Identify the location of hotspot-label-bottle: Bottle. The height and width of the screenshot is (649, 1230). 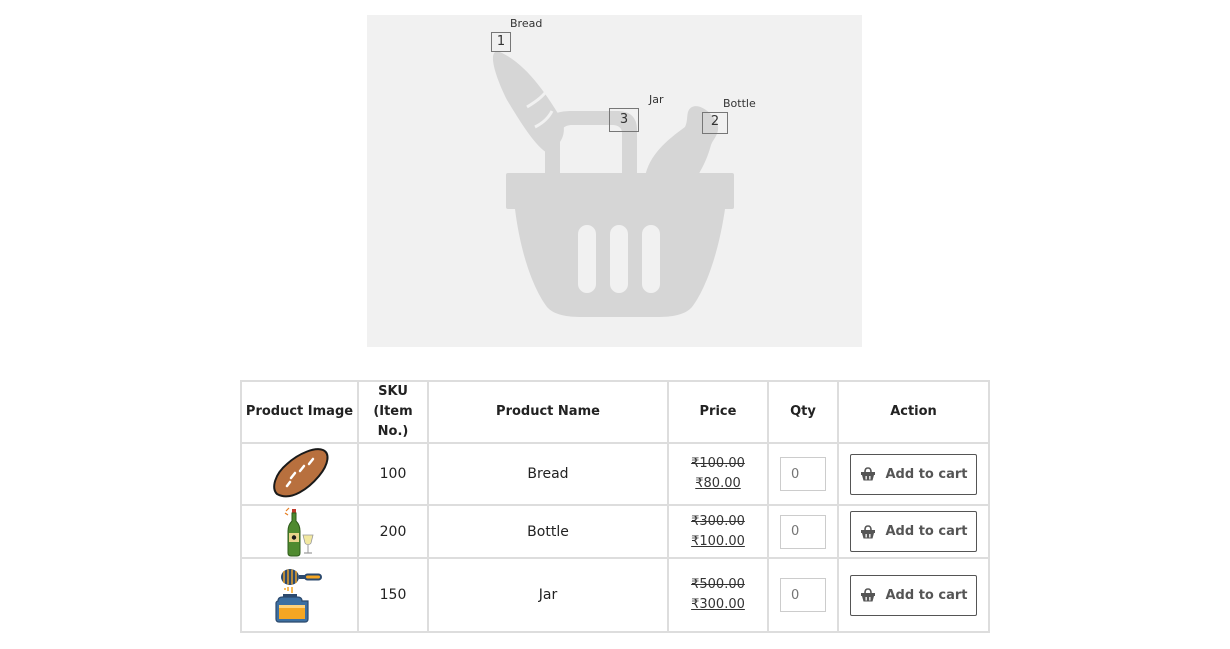
(739, 103).